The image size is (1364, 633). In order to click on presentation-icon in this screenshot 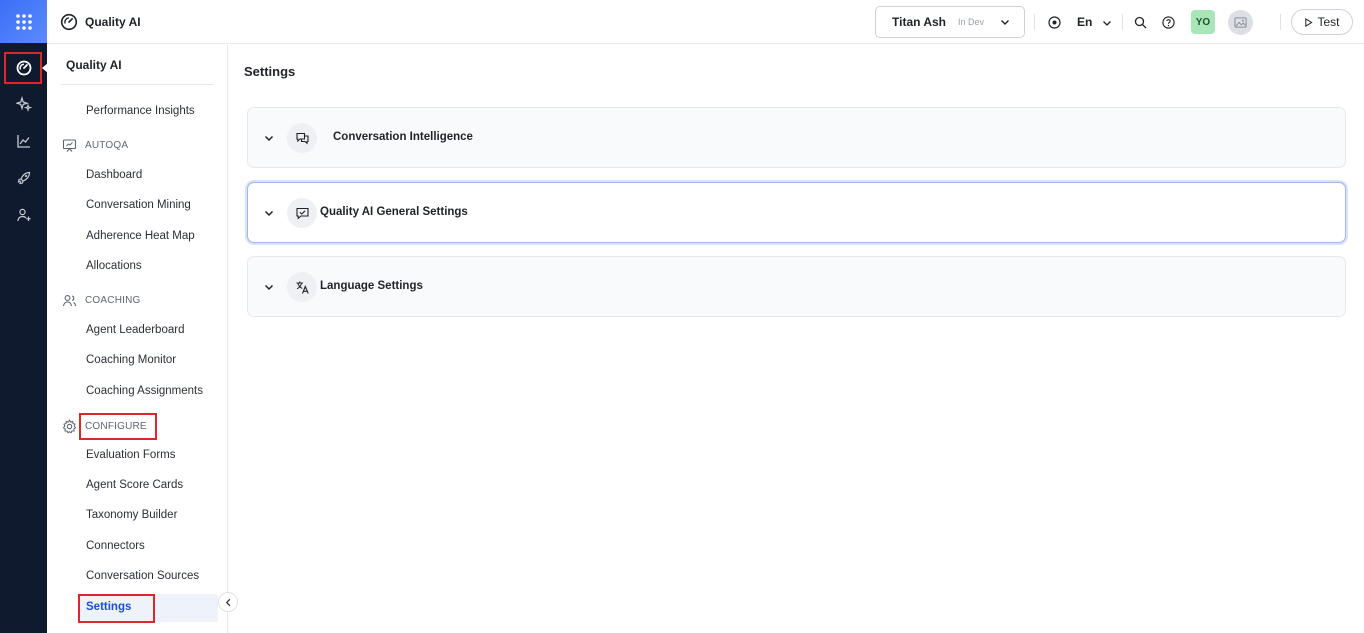, I will do `click(69, 145)`.